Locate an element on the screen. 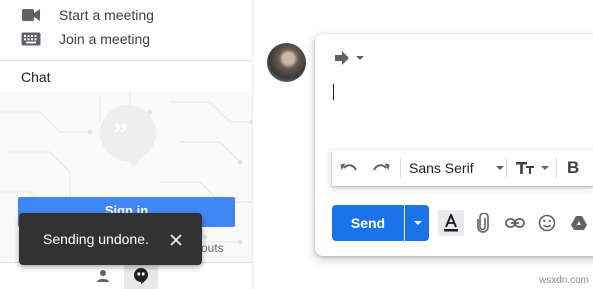 The width and height of the screenshot is (593, 289). text-cursor is located at coordinates (333, 92).